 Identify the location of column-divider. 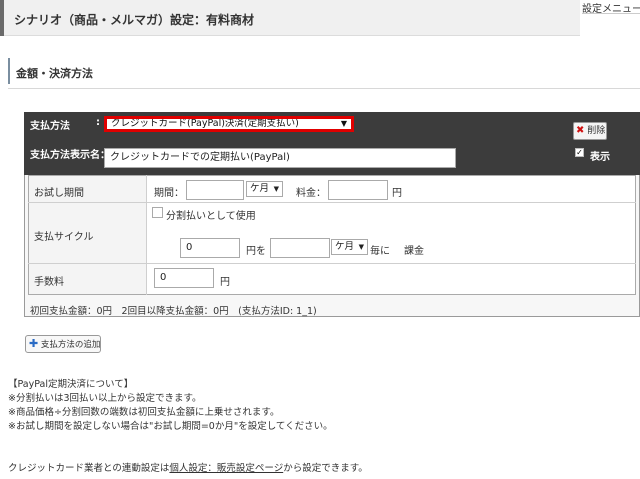
(146, 235).